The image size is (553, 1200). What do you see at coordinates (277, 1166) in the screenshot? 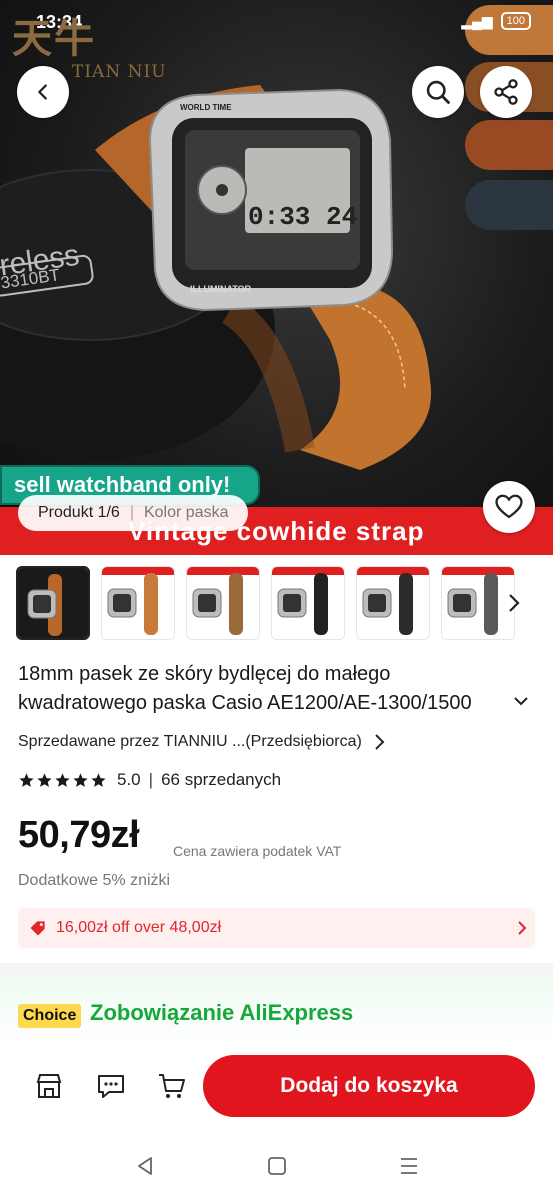
I see `nav-home-icon` at bounding box center [277, 1166].